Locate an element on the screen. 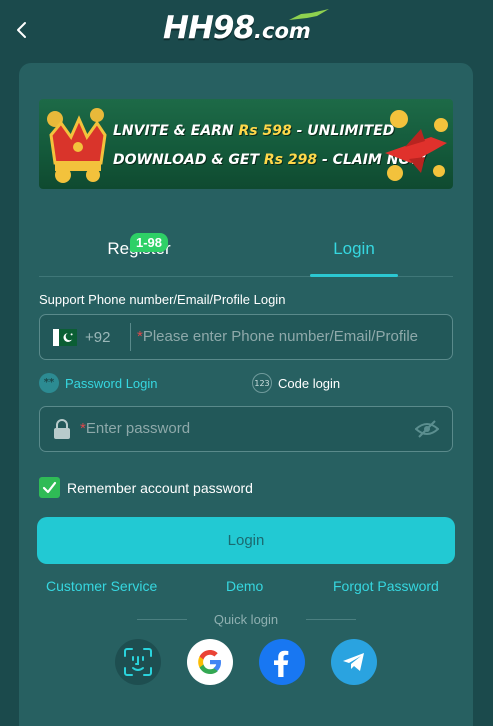 The height and width of the screenshot is (726, 493). password-field: *Enter password is located at coordinates (246, 429).